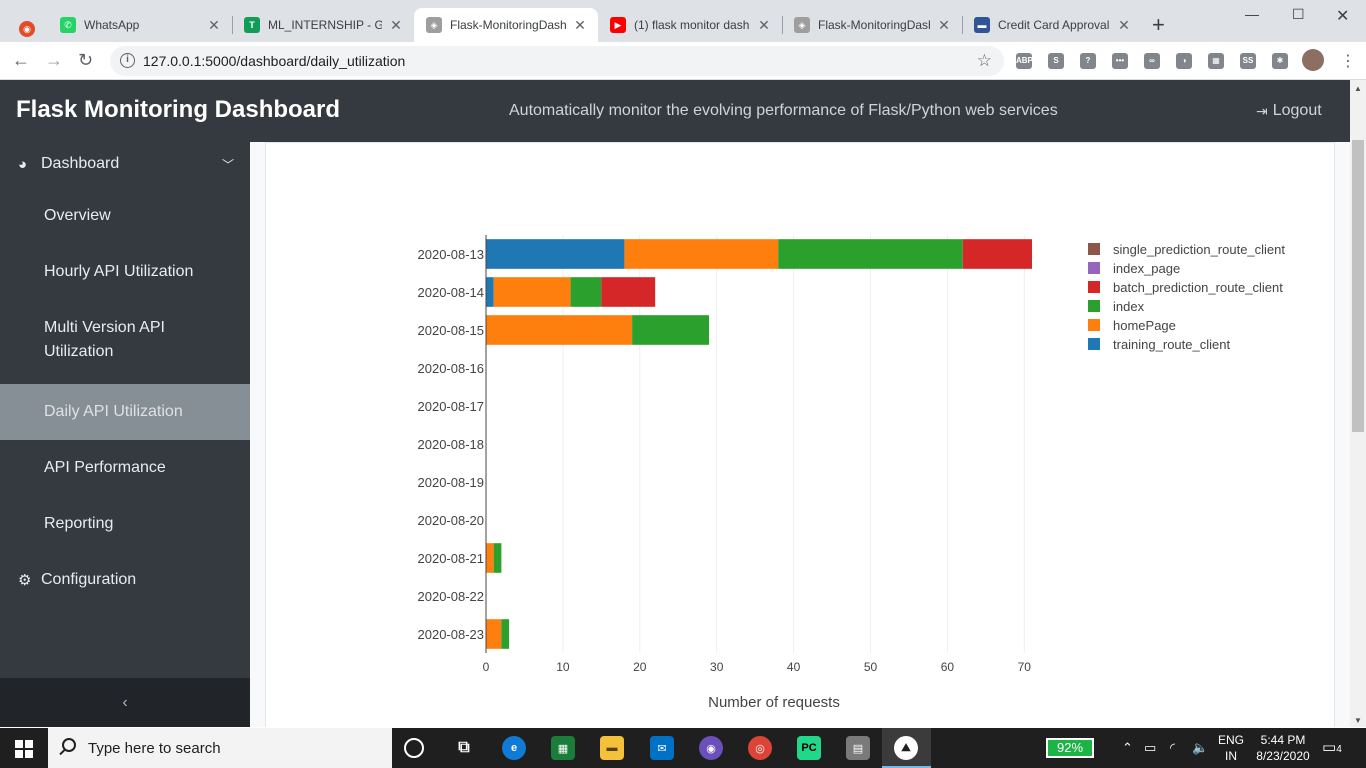  I want to click on logout-button: ⇥ Logout, so click(1289, 111).